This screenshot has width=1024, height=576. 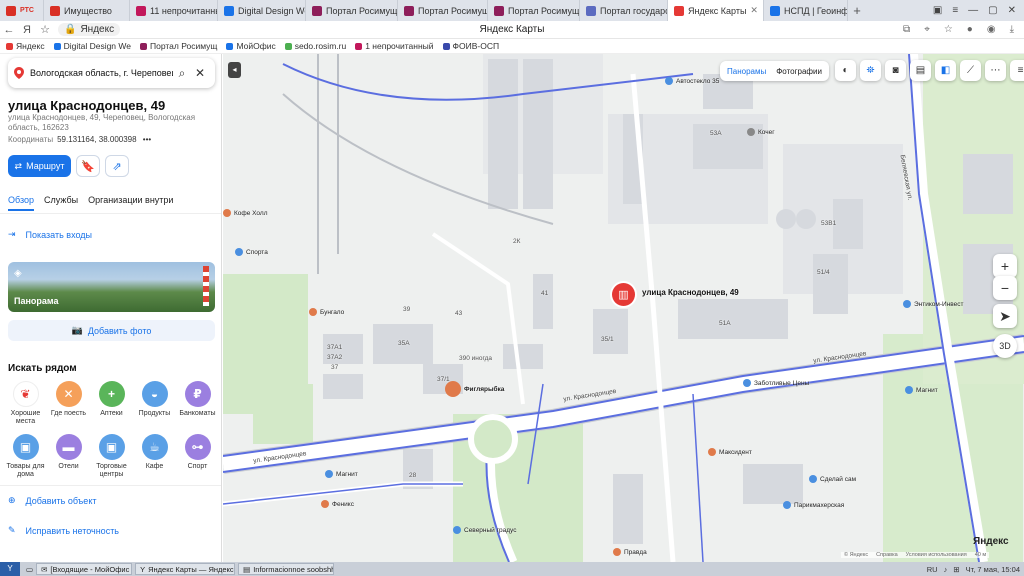 I want to click on selected-place-marker: ▥, so click(x=623, y=294).